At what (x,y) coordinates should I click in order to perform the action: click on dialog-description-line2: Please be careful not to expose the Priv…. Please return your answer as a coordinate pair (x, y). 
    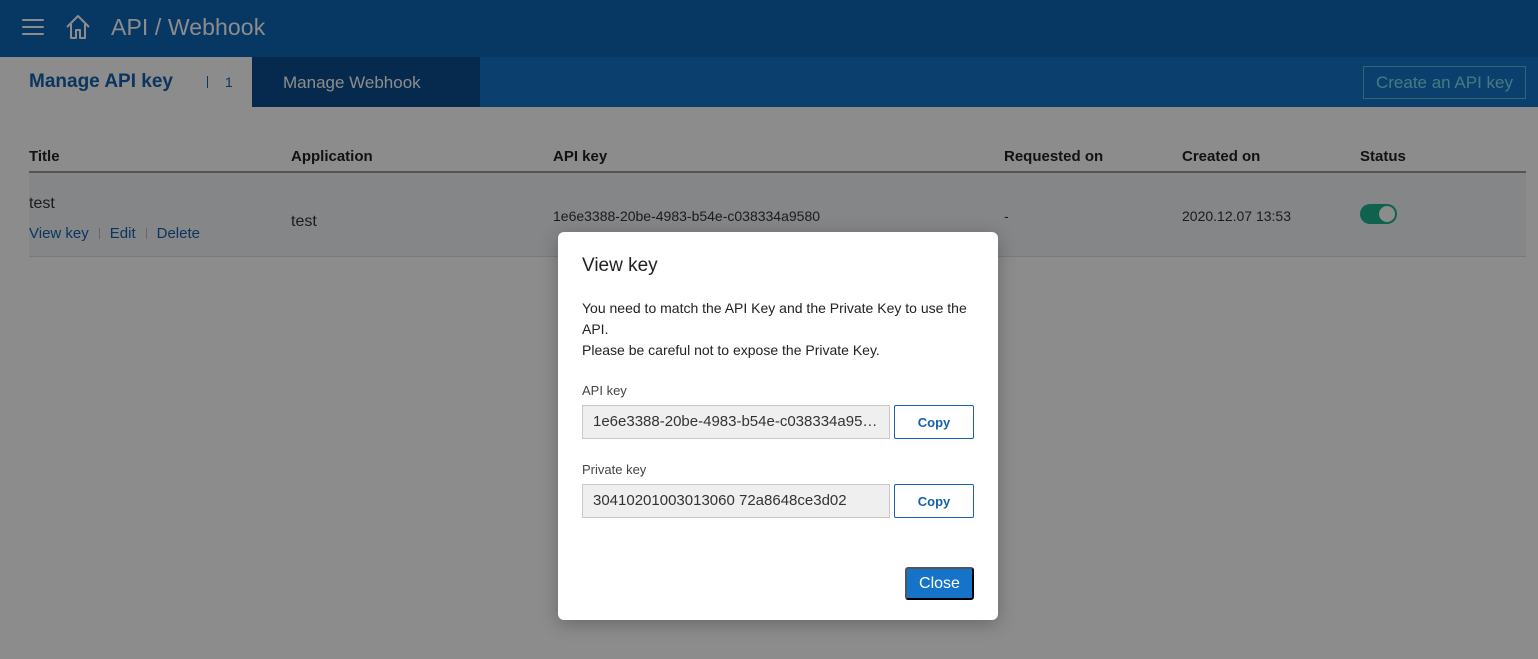
    Looking at the image, I should click on (731, 350).